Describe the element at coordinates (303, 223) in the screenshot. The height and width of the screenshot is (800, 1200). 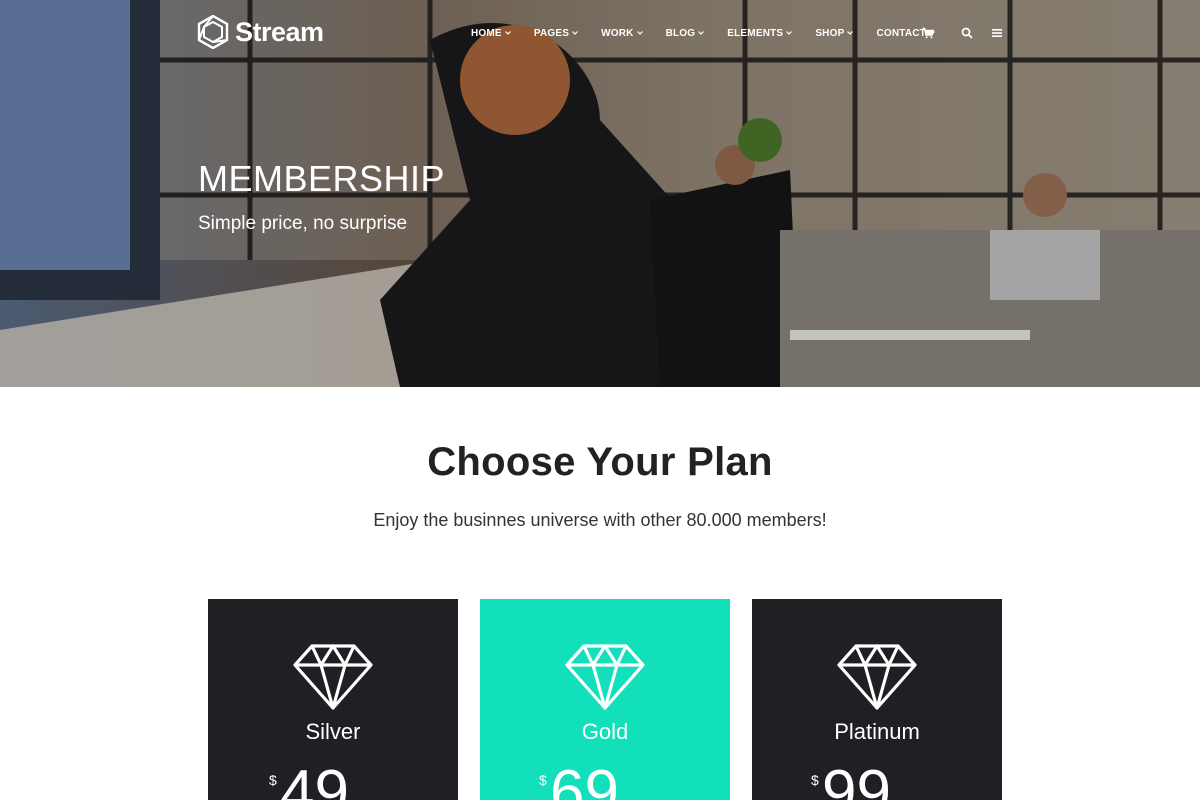
I see `page-subtitle: Simple price, no surprise` at that location.